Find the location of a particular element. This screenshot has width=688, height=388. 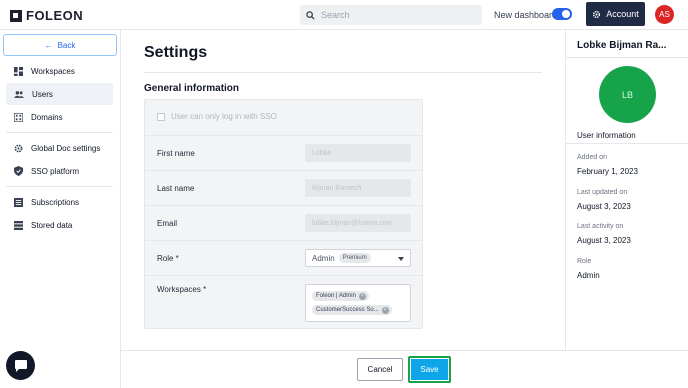

sidebar-item-label: Domains is located at coordinates (47, 117).